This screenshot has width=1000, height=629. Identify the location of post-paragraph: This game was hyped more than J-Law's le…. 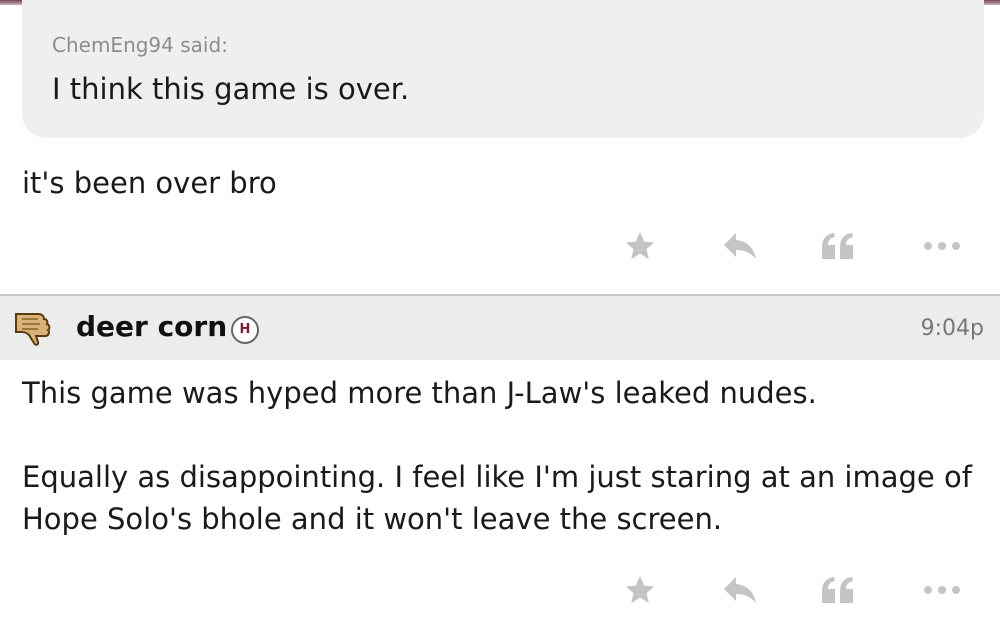
(419, 393).